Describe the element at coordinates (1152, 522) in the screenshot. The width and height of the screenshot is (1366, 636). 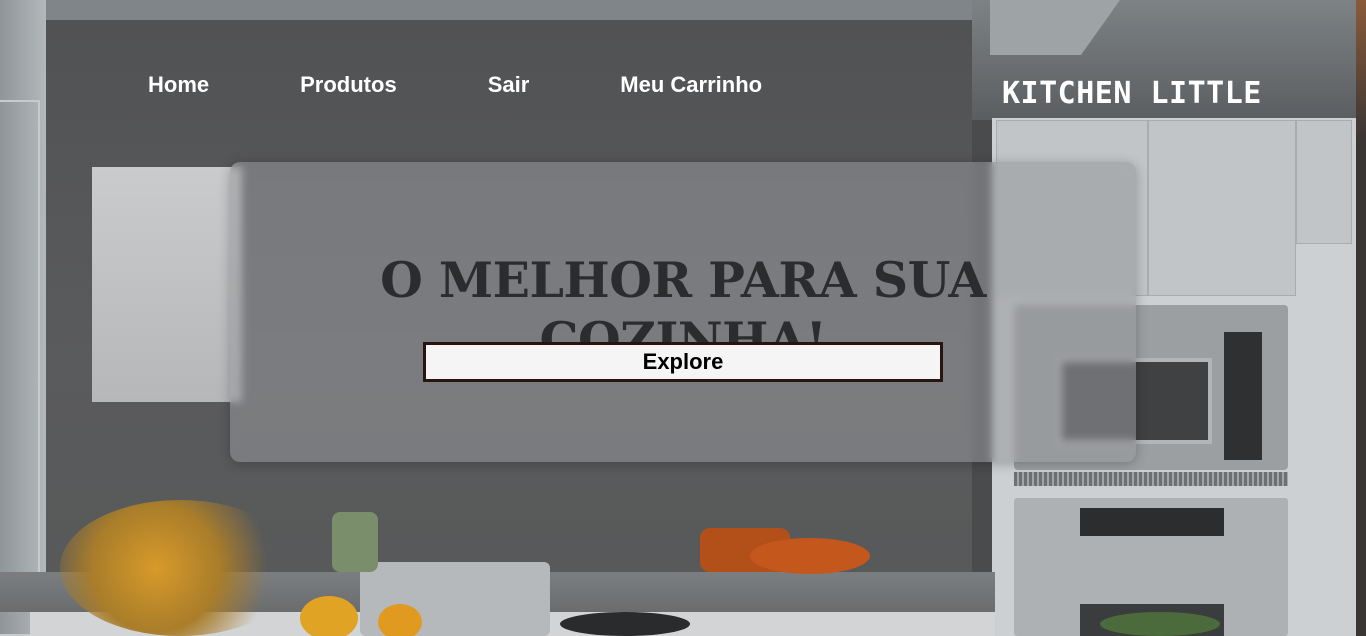
I see `bg-oven-panel` at that location.